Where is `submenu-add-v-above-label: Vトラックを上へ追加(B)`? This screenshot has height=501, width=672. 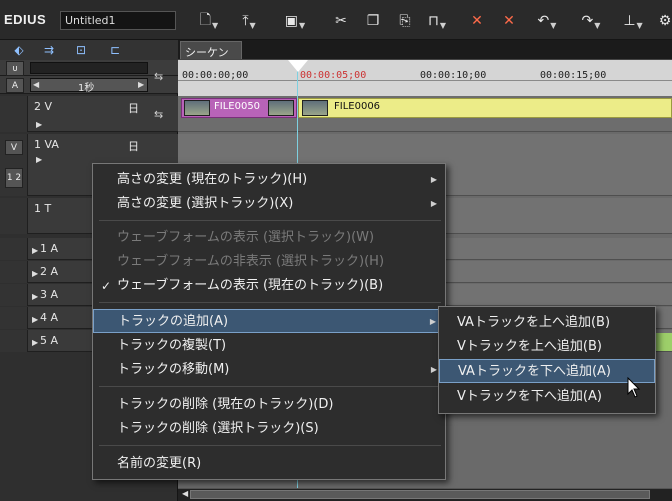 submenu-add-v-above-label: Vトラックを上へ追加(B) is located at coordinates (529, 346).